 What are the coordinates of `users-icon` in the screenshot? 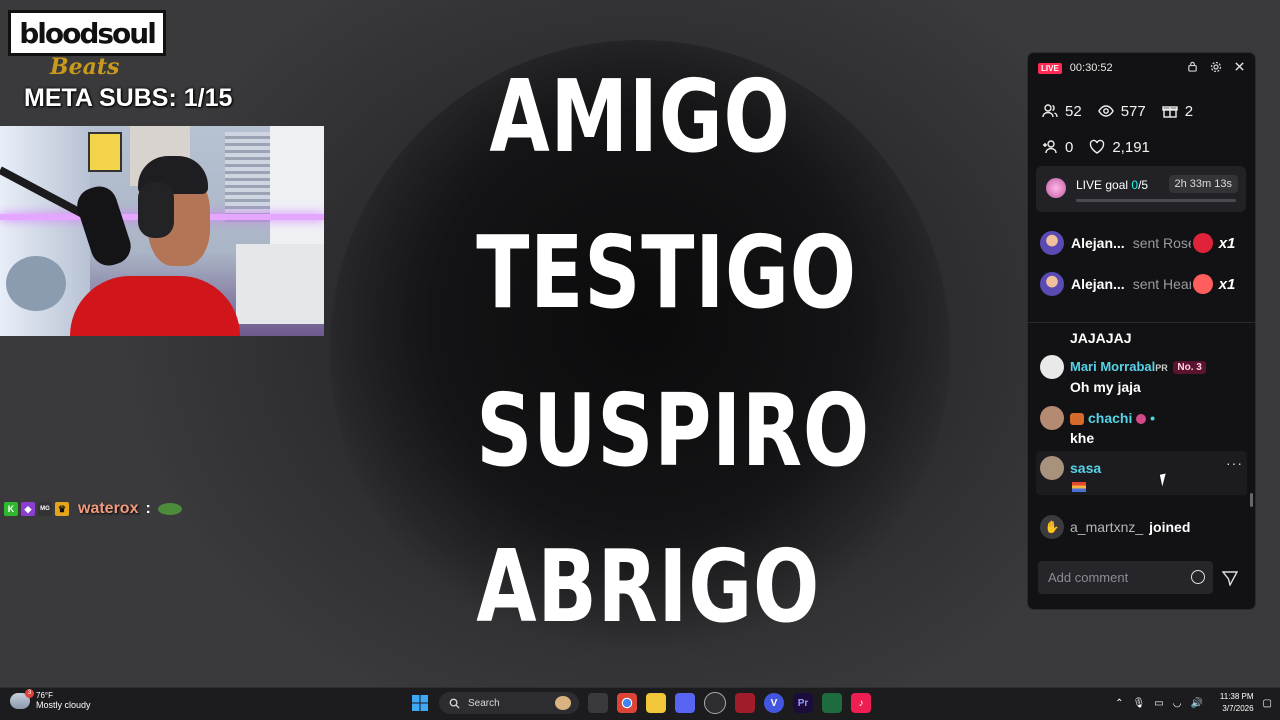 It's located at (1050, 111).